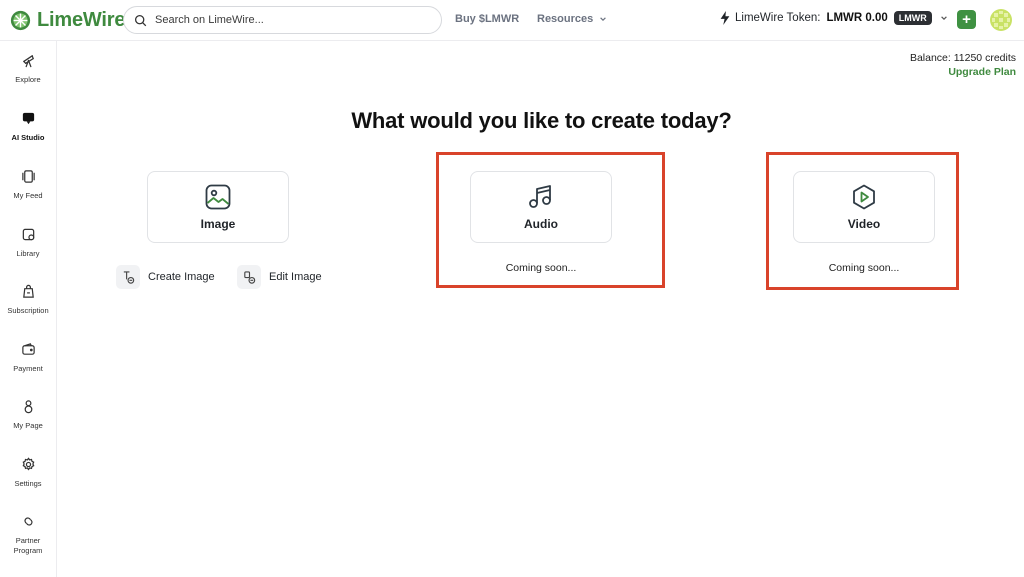 Image resolution: width=1024 pixels, height=577 pixels. I want to click on resources-label: Resources, so click(565, 19).